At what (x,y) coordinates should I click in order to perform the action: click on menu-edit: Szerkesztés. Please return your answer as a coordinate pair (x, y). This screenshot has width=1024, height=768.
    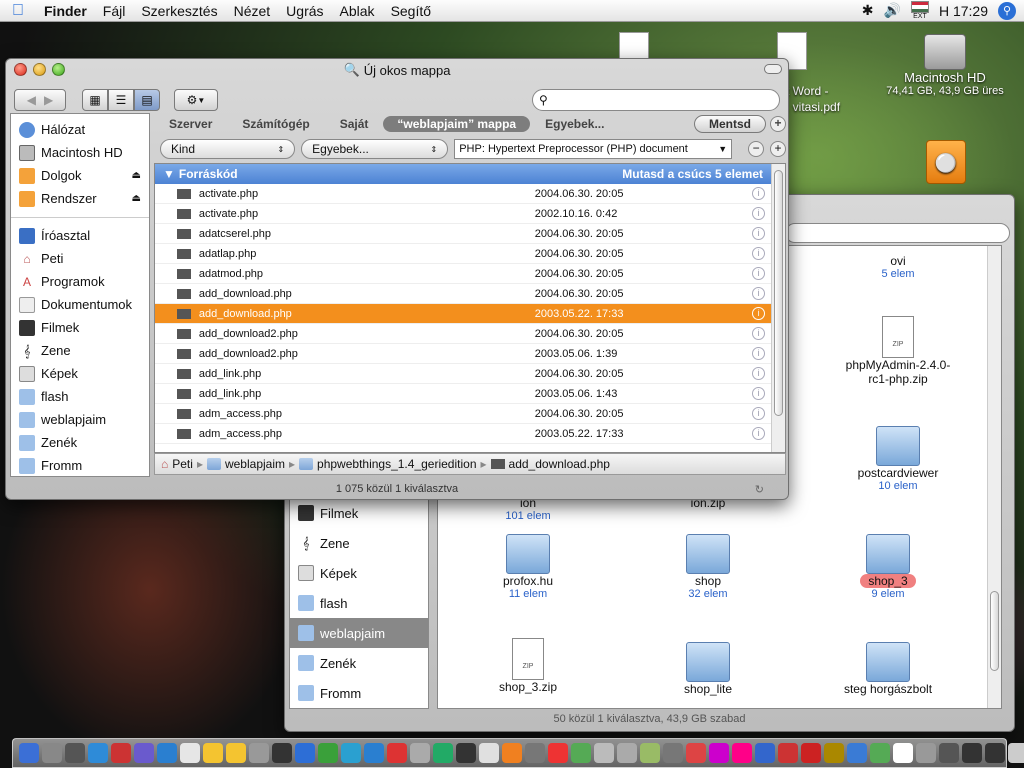
    Looking at the image, I should click on (179, 11).